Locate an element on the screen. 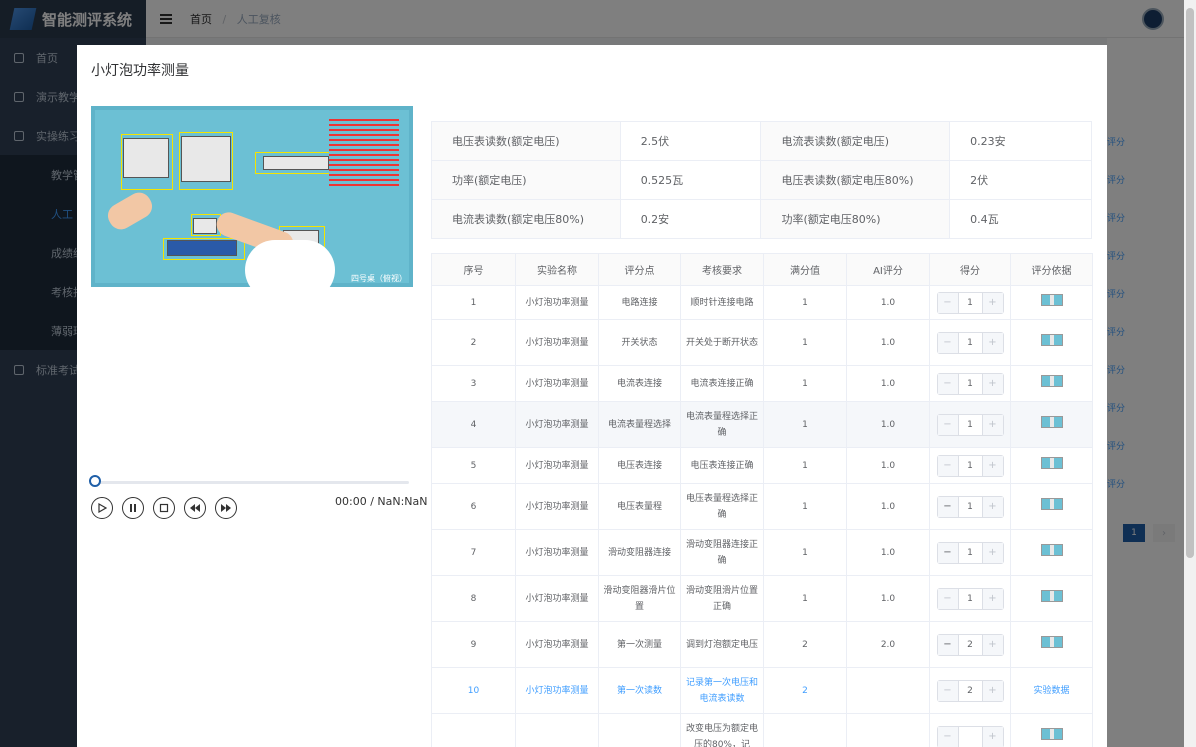 Image resolution: width=1196 pixels, height=747 pixels. cell-no: 3 is located at coordinates (473, 383).